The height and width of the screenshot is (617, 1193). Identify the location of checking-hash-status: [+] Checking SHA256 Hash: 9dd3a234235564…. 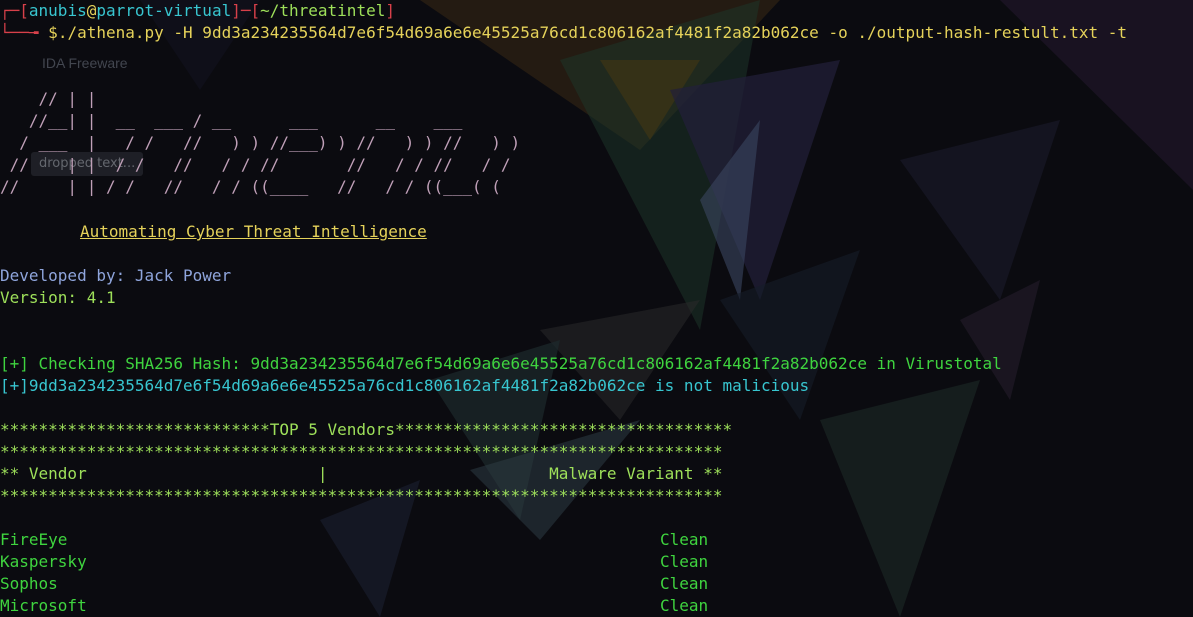
(501, 363).